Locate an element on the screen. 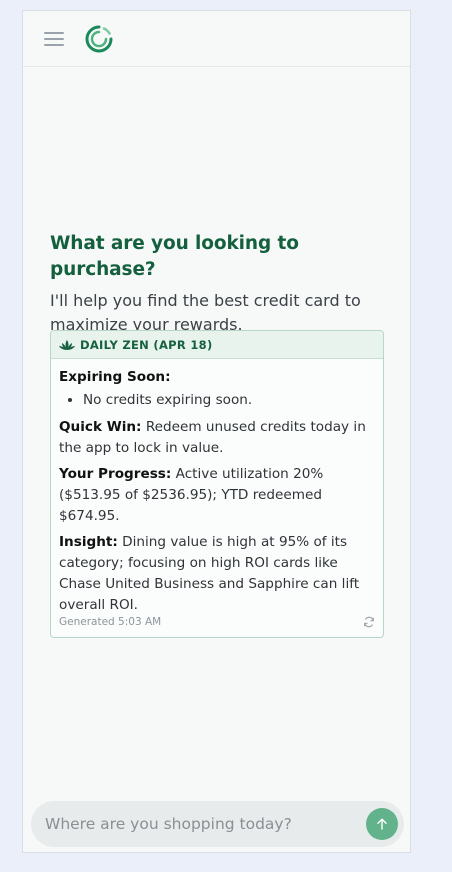 The height and width of the screenshot is (872, 452). refresh-icon is located at coordinates (369, 622).